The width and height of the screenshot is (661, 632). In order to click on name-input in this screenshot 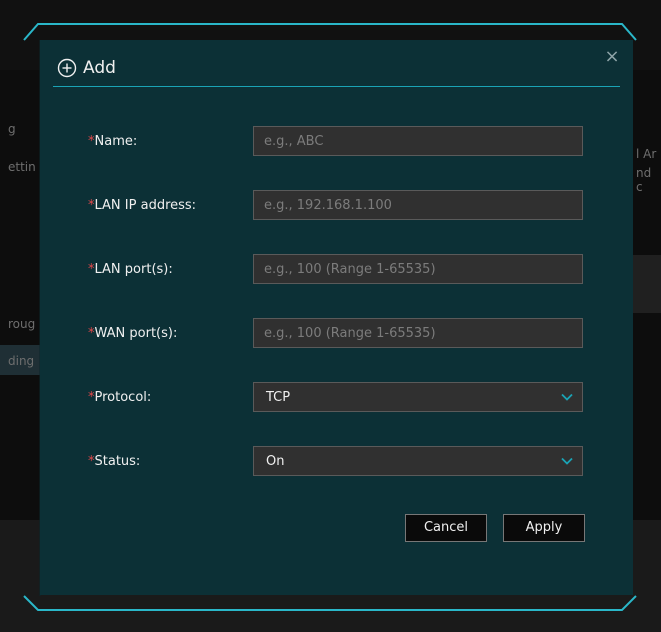, I will do `click(418, 141)`.